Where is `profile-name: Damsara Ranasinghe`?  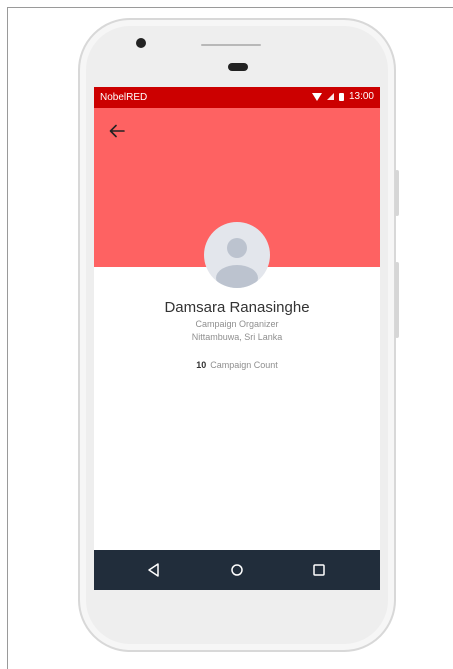 profile-name: Damsara Ranasinghe is located at coordinates (237, 307).